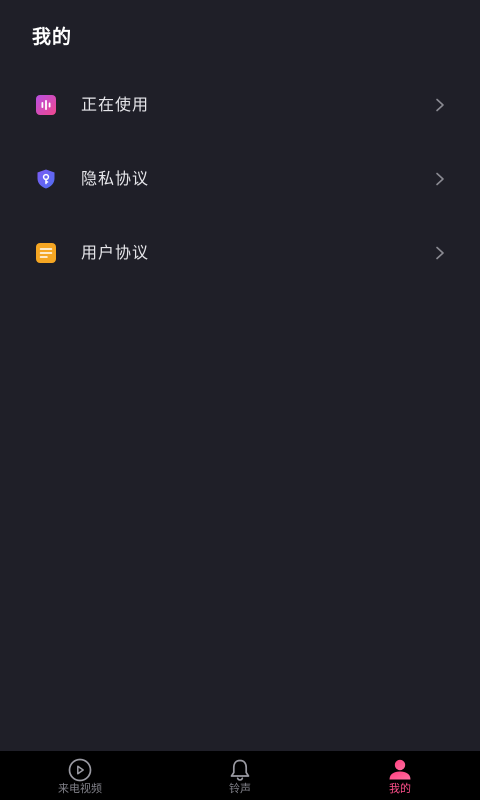 This screenshot has height=800, width=480. I want to click on play-circle-icon, so click(80, 770).